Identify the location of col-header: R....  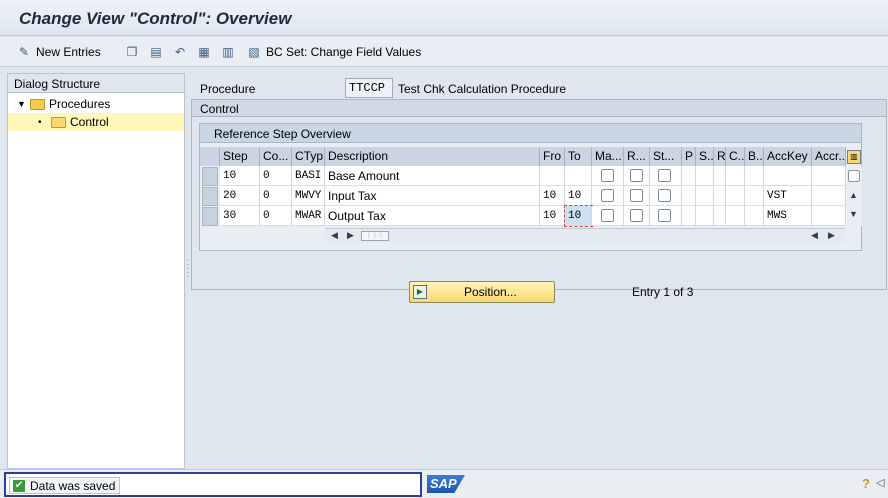
(637, 156).